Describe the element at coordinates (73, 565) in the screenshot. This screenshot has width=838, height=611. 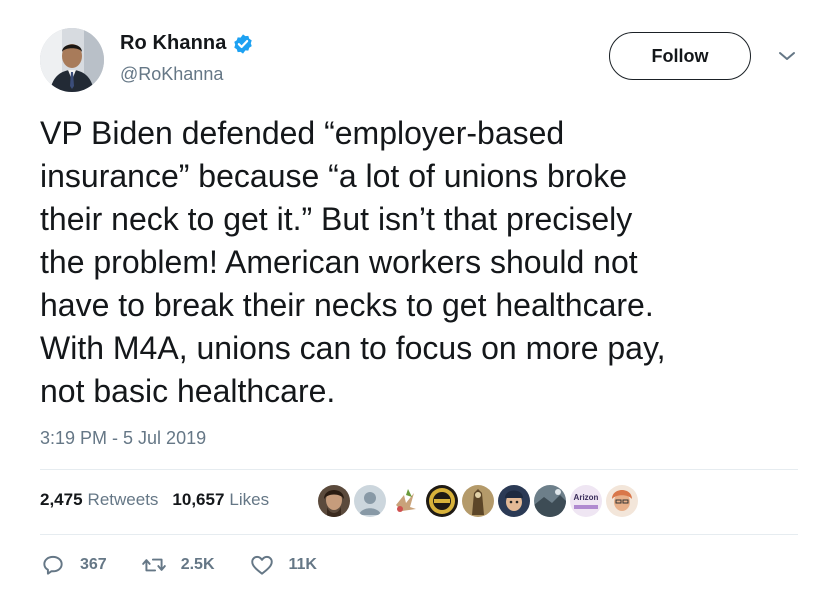
I see `reply-button: 367` at that location.